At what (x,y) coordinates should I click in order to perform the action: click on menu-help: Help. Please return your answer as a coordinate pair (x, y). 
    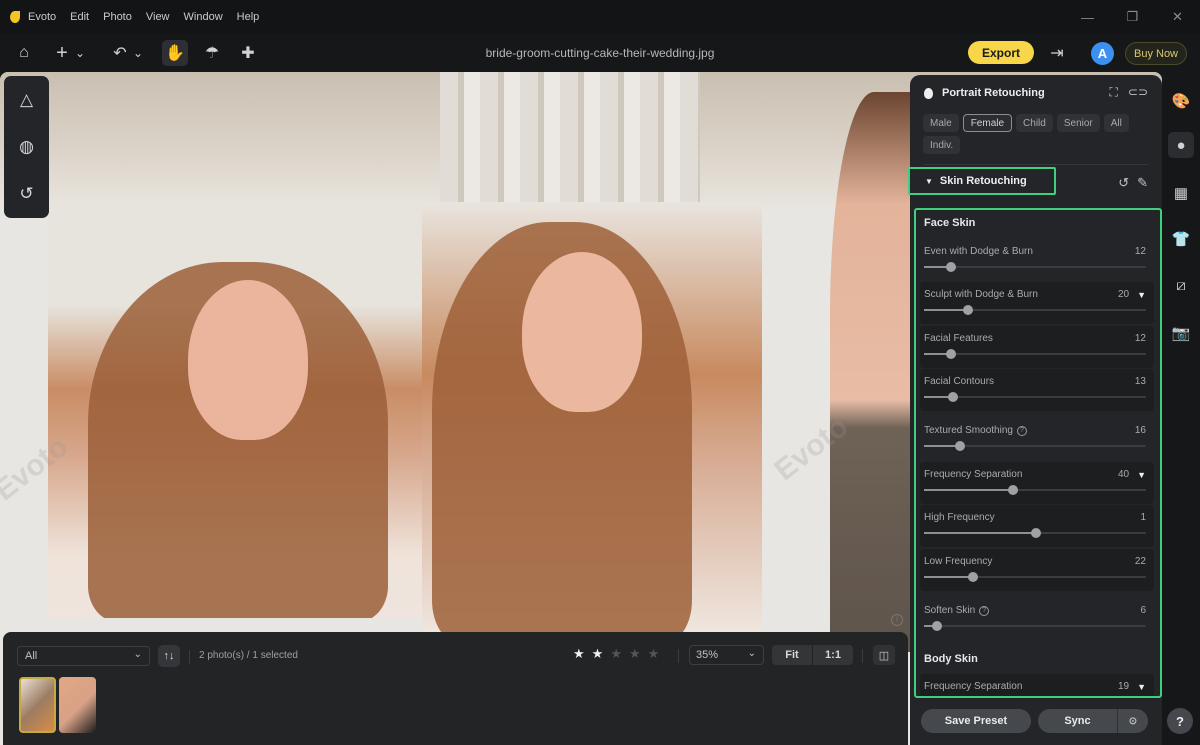
    Looking at the image, I should click on (248, 17).